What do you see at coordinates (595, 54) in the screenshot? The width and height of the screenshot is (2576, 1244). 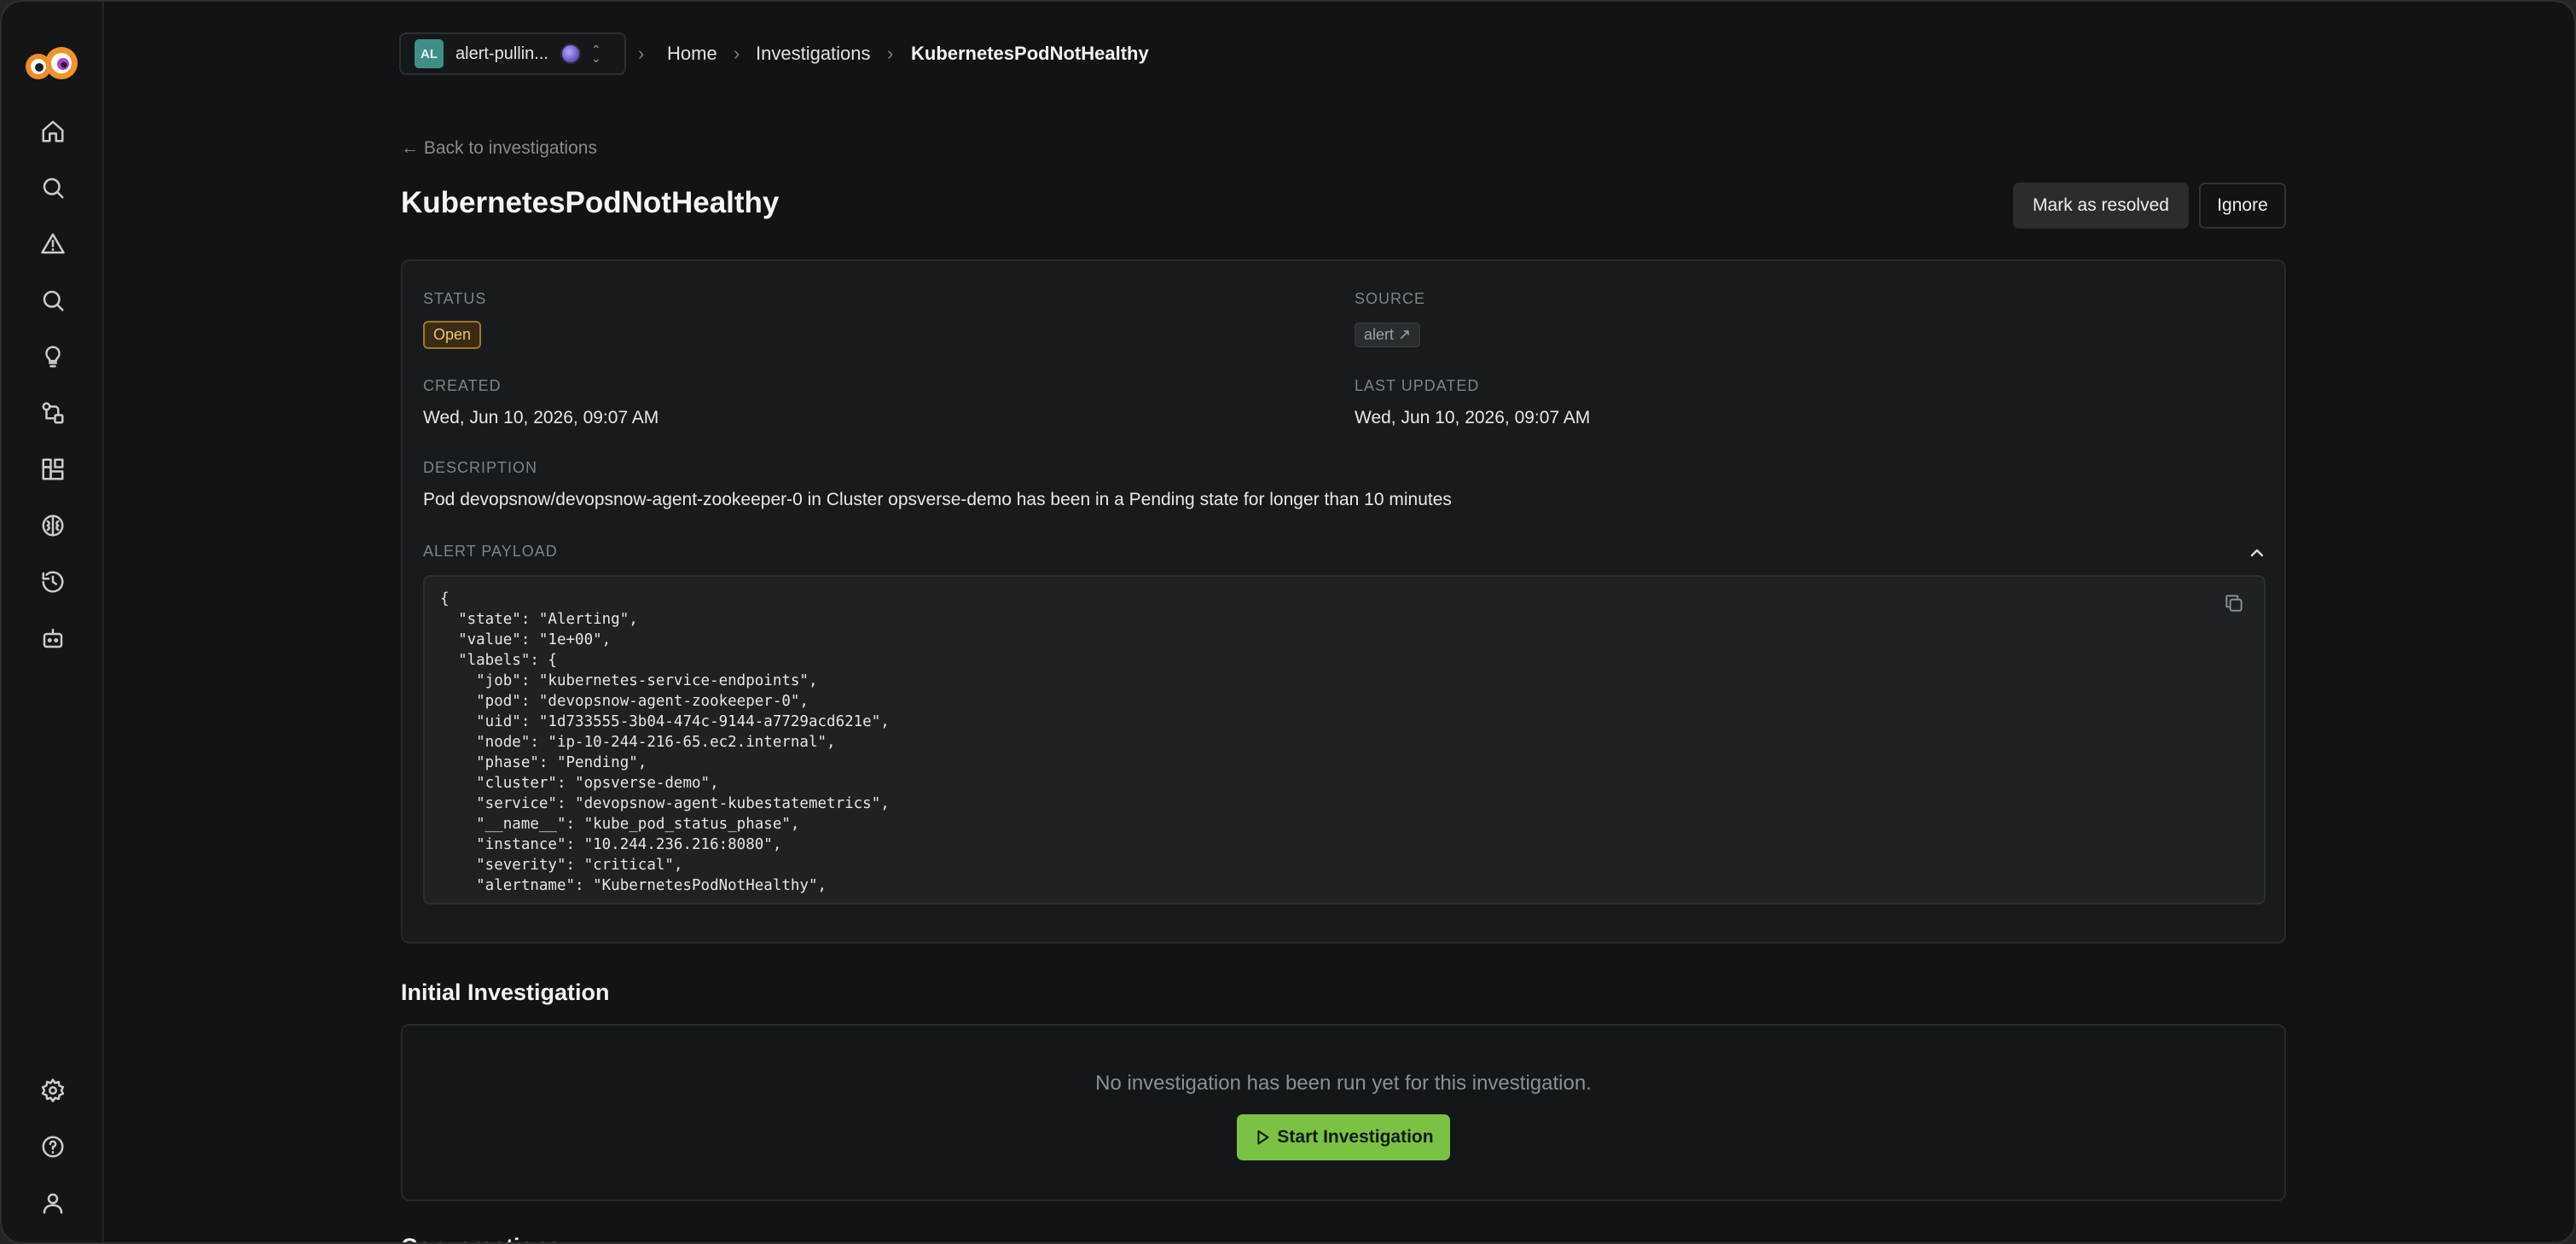 I see `chevron-up-down-icon: ⌃ ⌄` at bounding box center [595, 54].